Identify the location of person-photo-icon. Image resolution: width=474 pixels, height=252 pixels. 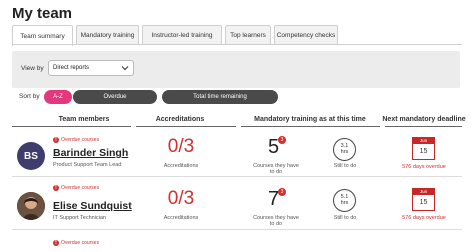
(31, 206).